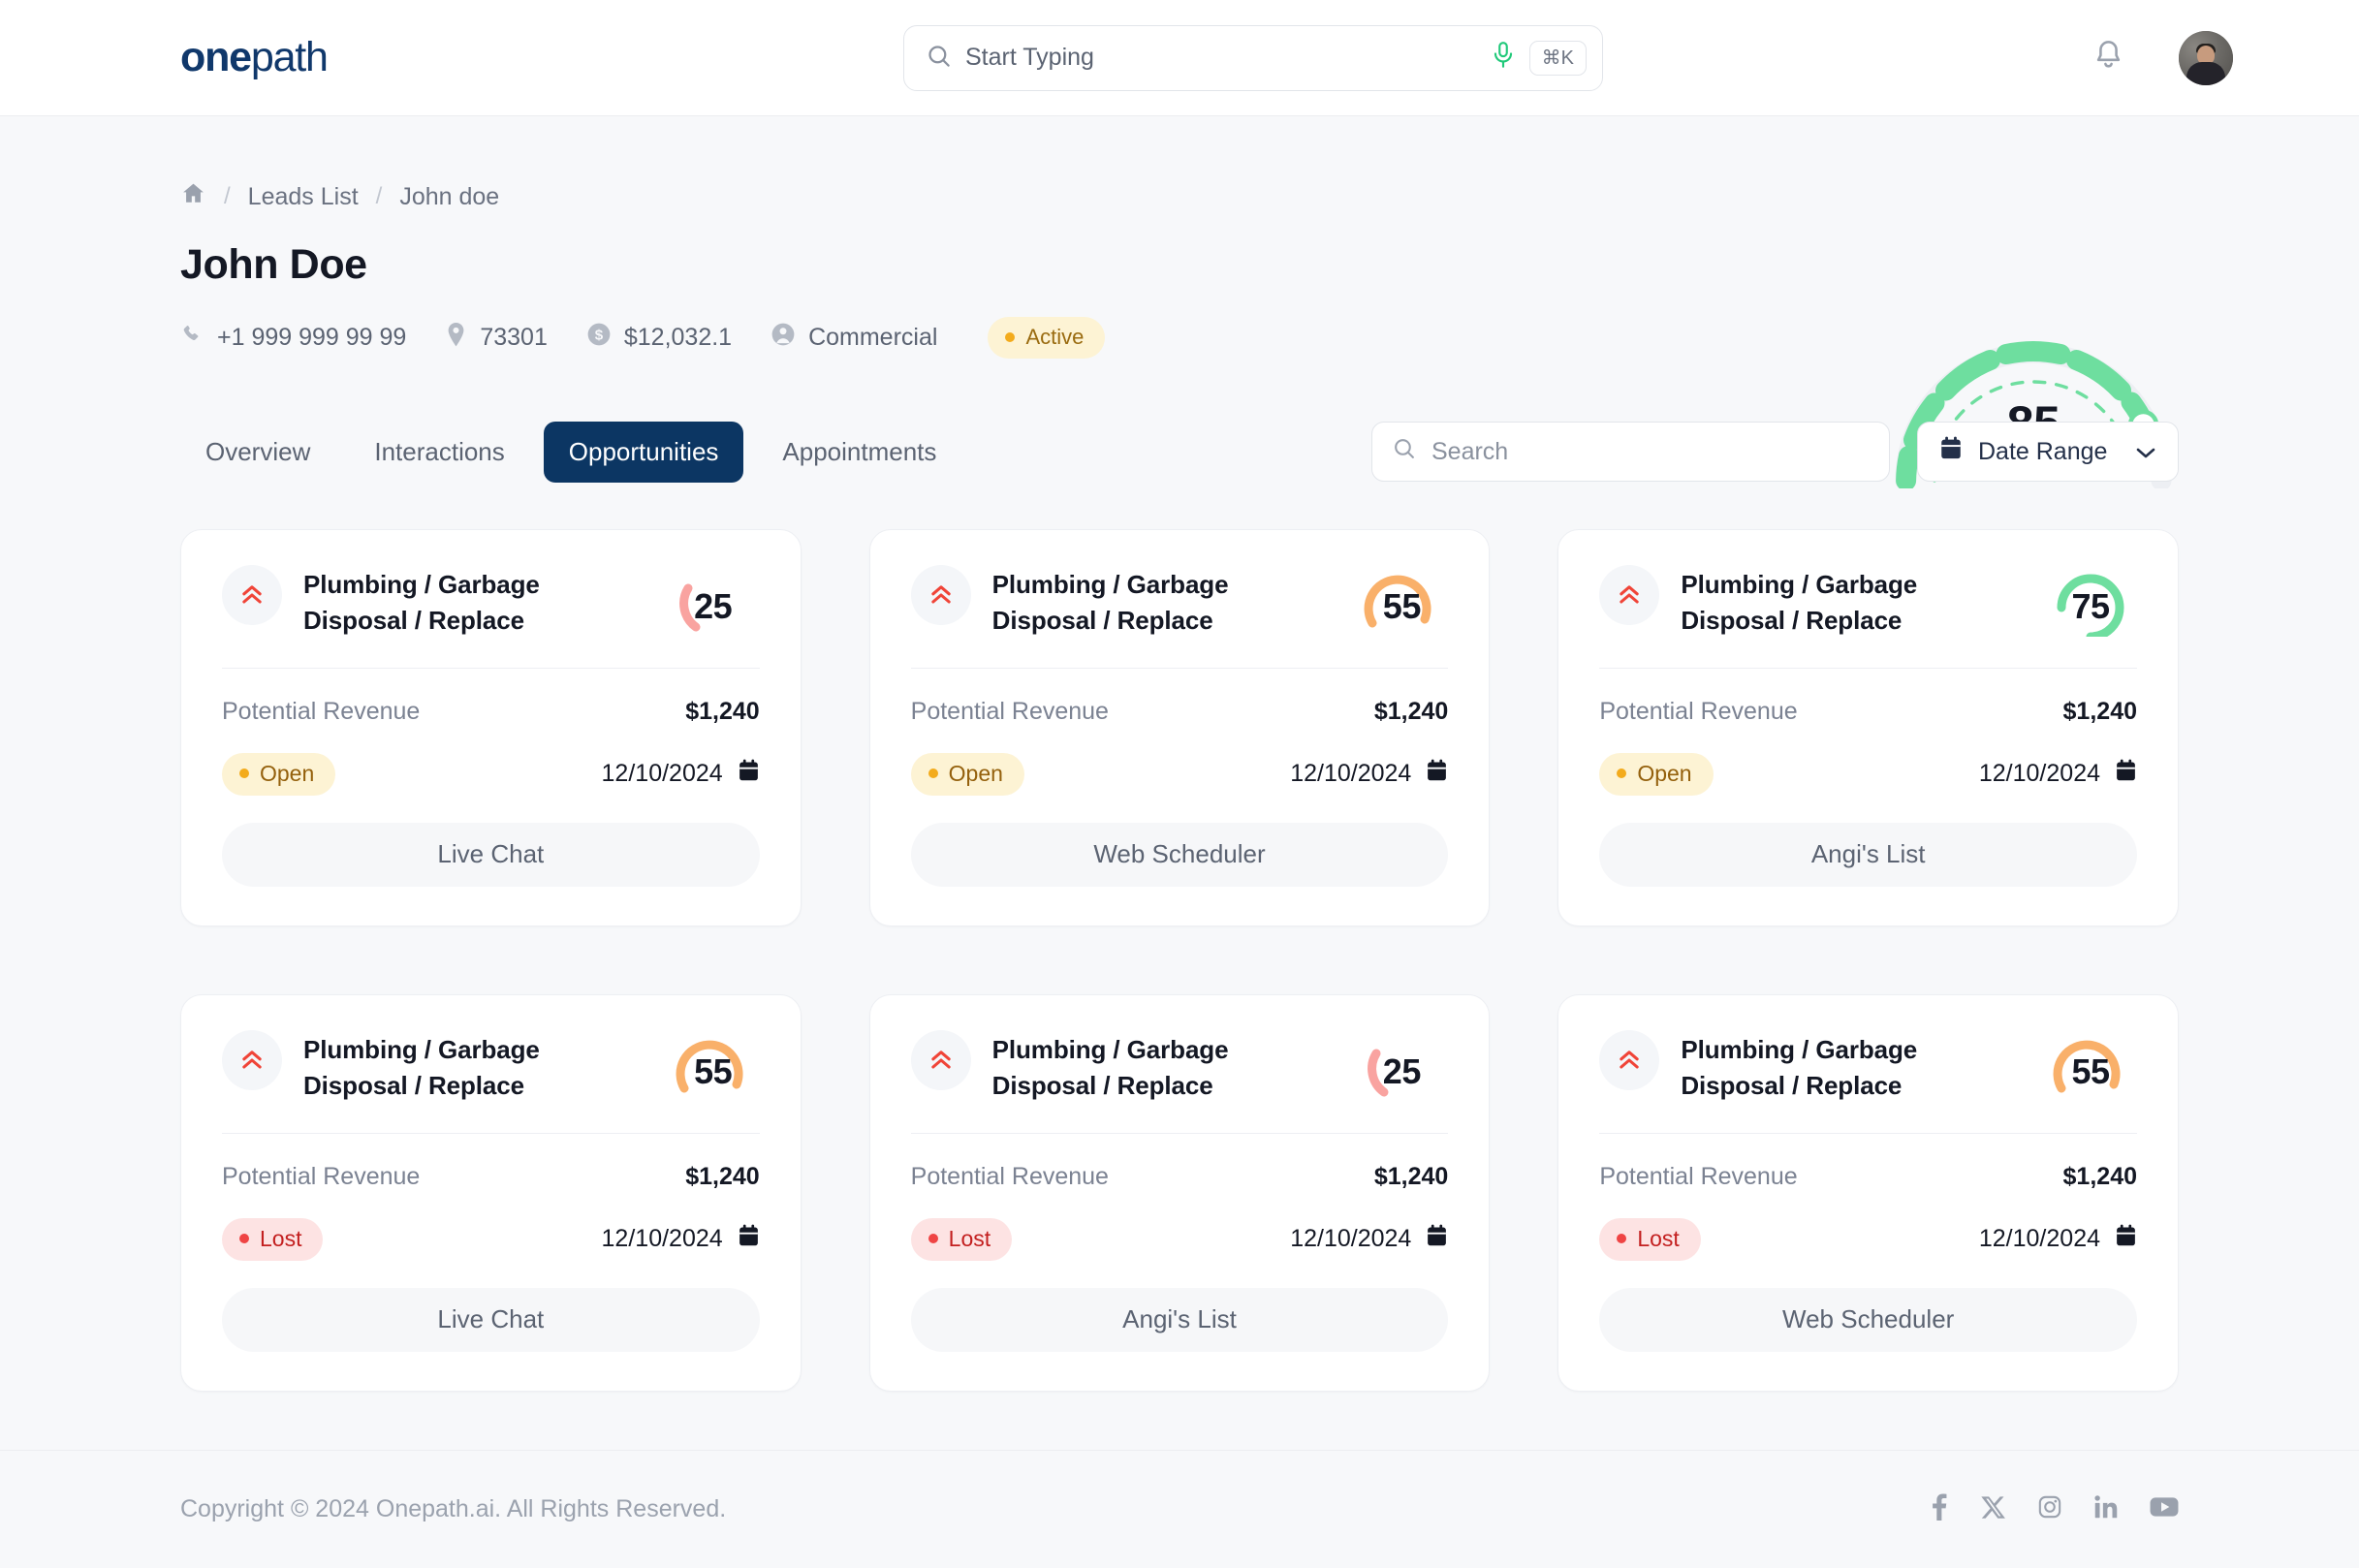 This screenshot has width=2359, height=1568. What do you see at coordinates (1470, 451) in the screenshot?
I see `search-input-placeholder: Search` at bounding box center [1470, 451].